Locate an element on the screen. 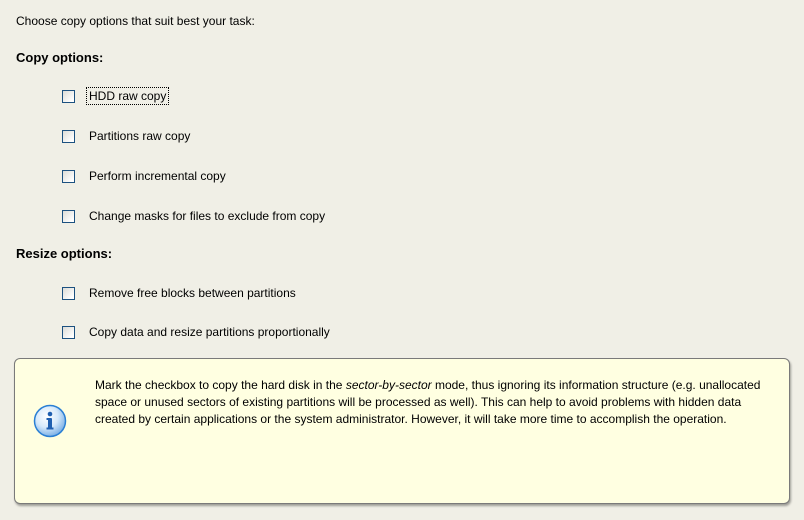  info-icon is located at coordinates (50, 421).